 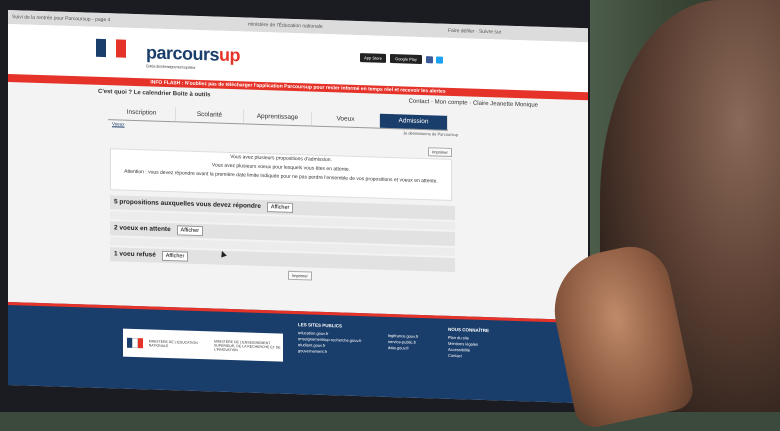 I want to click on tab-voeux: Voeux, so click(x=346, y=119).